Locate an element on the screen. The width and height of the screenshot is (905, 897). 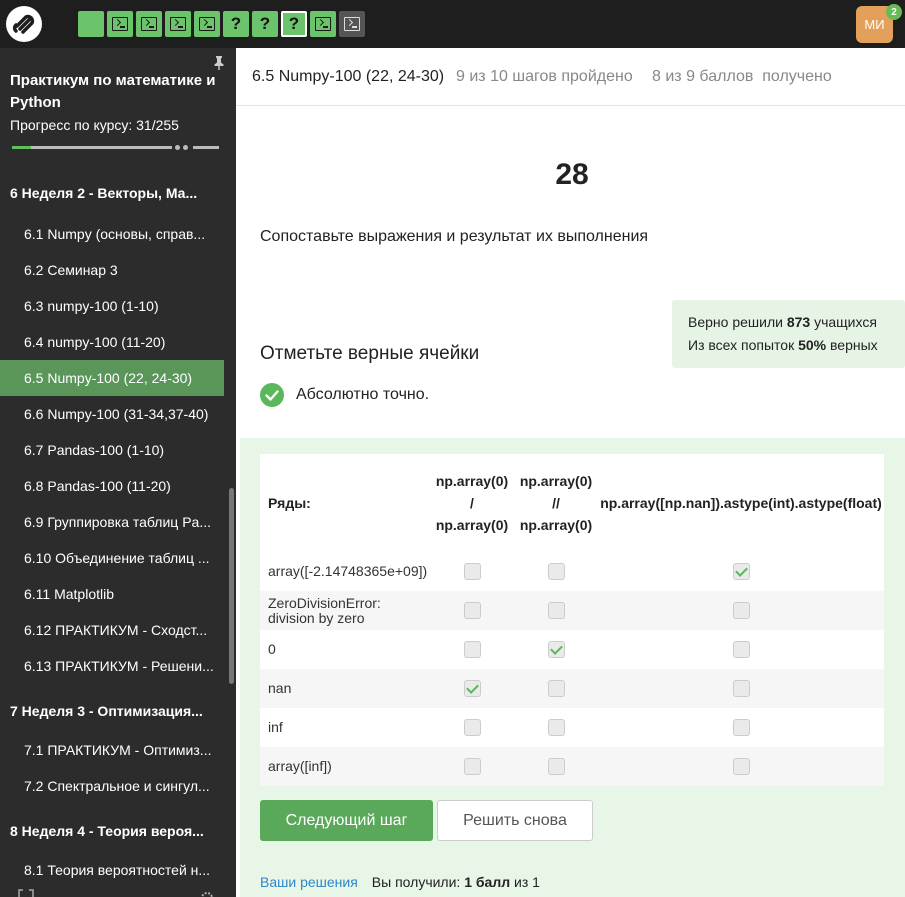
notification-badge: 2 is located at coordinates (894, 12).